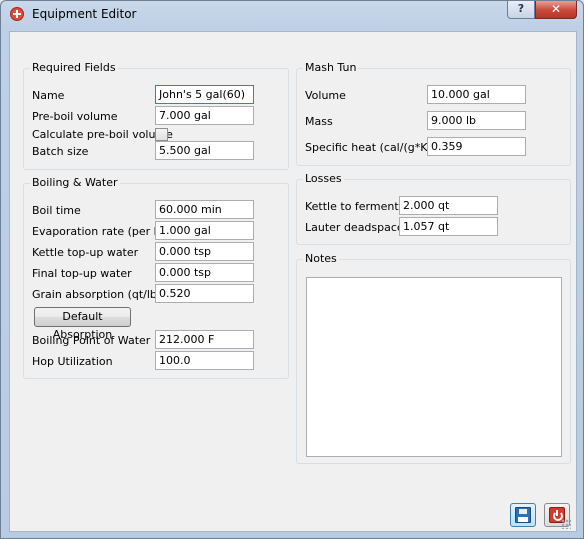 The image size is (584, 539). What do you see at coordinates (82, 324) in the screenshot?
I see `default-absorption-button: Default Absorption` at bounding box center [82, 324].